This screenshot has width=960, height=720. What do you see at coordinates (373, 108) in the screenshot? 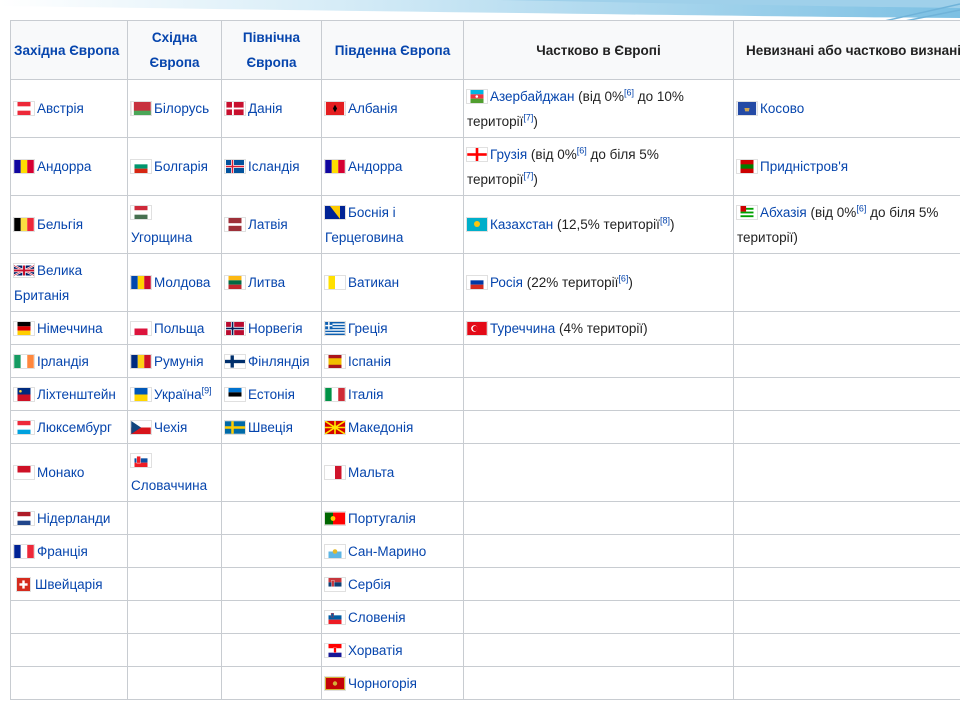
I see `country-link: Албанія` at bounding box center [373, 108].